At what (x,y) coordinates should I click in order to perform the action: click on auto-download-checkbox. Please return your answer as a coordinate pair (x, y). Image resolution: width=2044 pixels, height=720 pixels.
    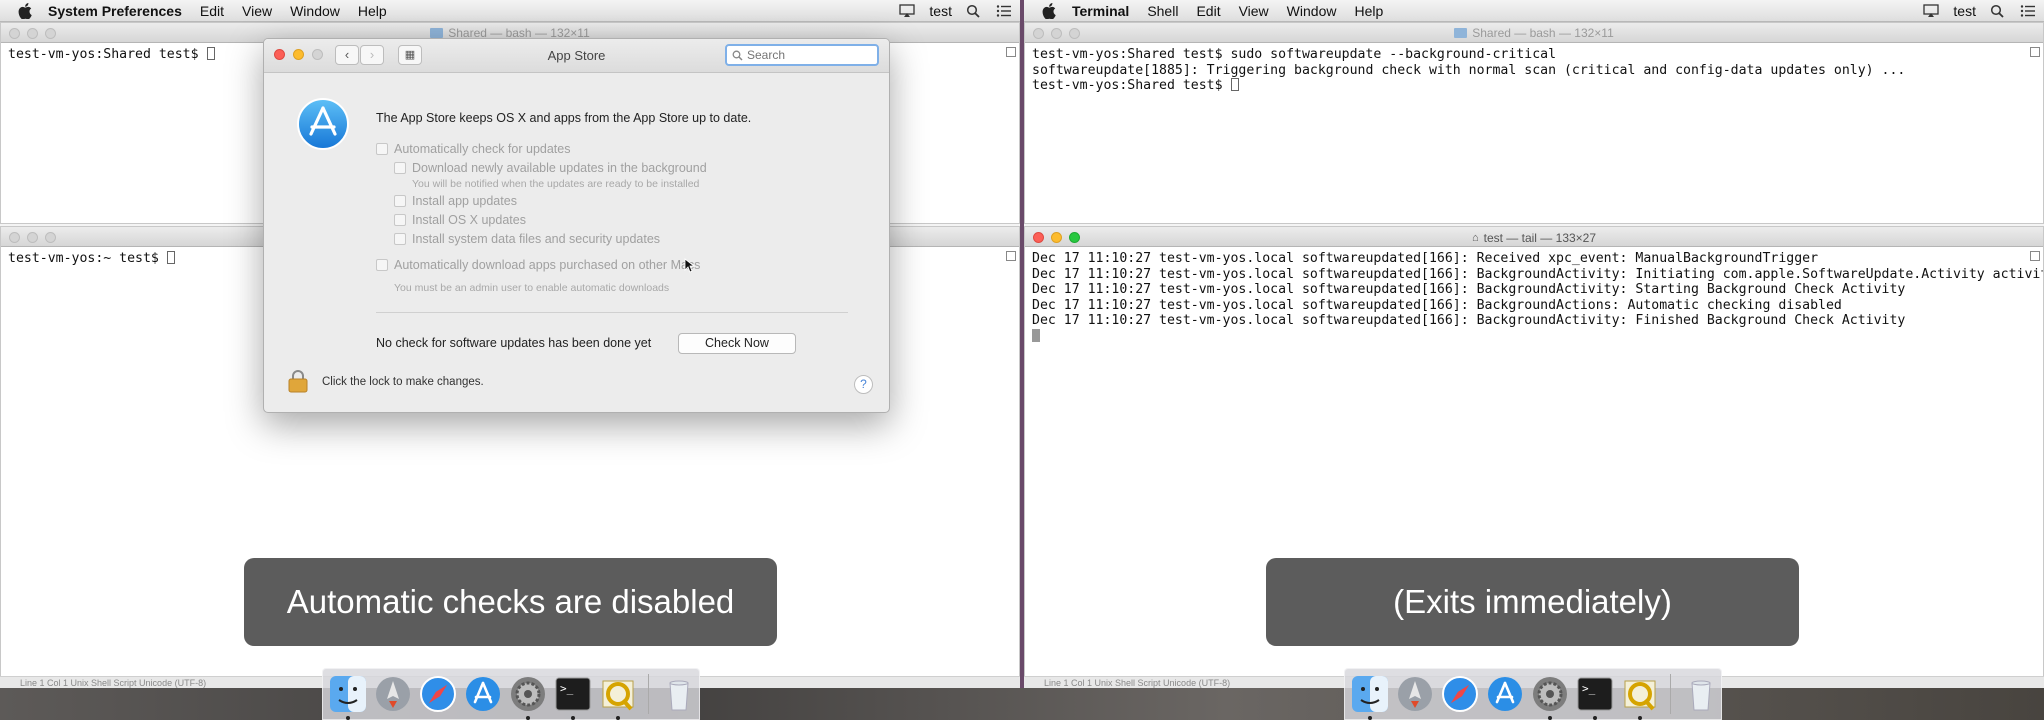
    Looking at the image, I should click on (382, 265).